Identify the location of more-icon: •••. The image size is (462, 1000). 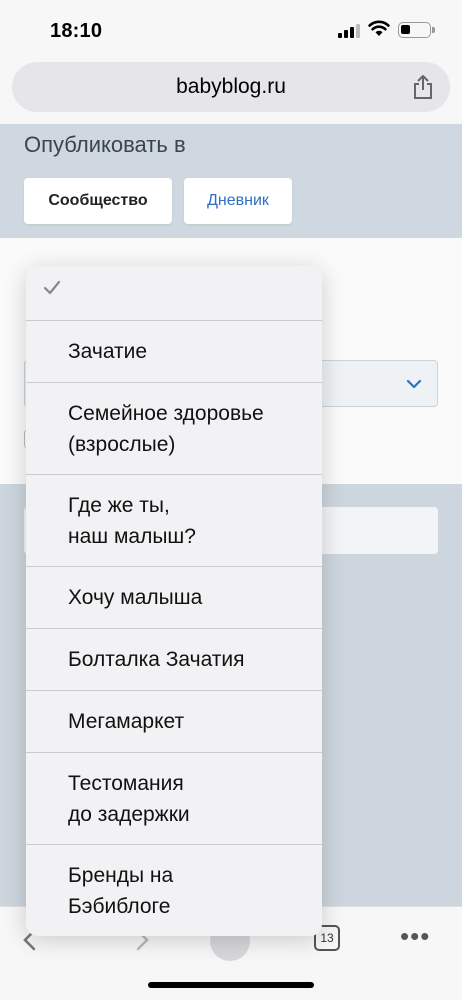
(415, 936).